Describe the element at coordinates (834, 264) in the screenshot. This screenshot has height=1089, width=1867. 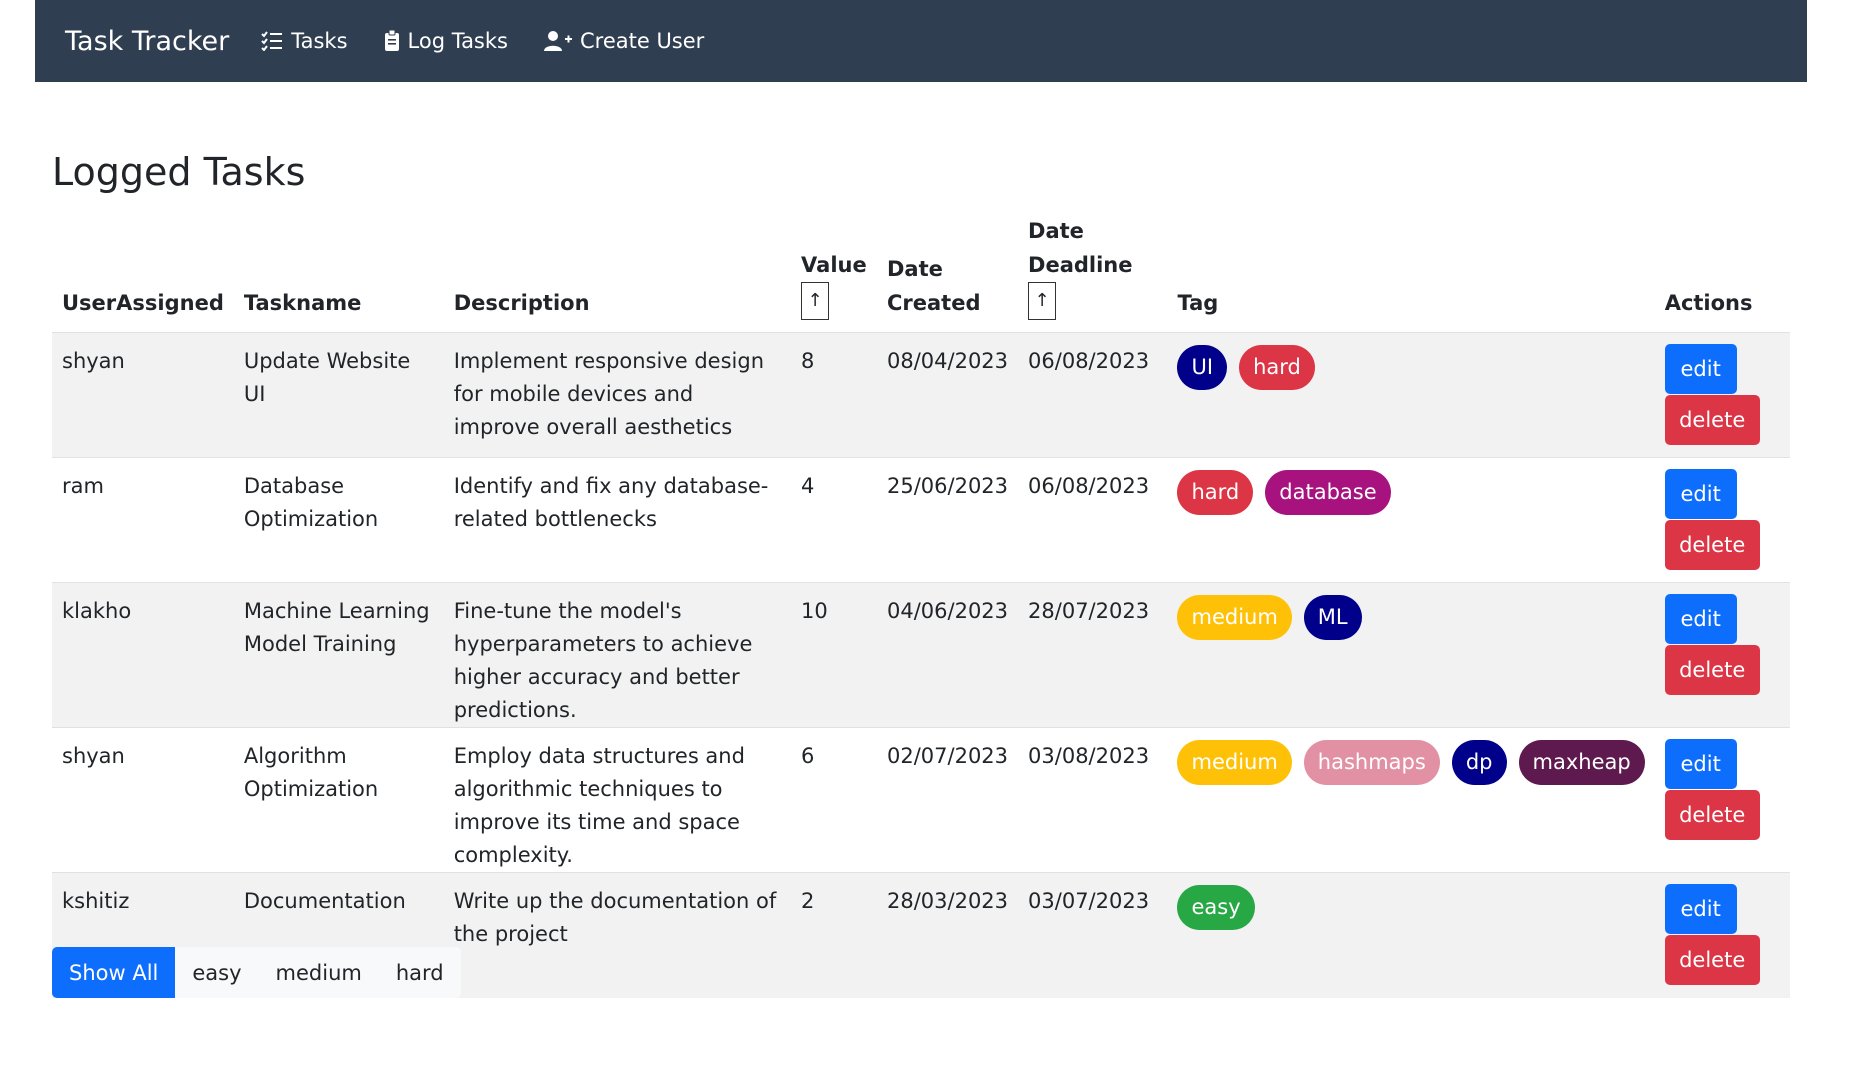
I see `header-value-label: Value` at that location.